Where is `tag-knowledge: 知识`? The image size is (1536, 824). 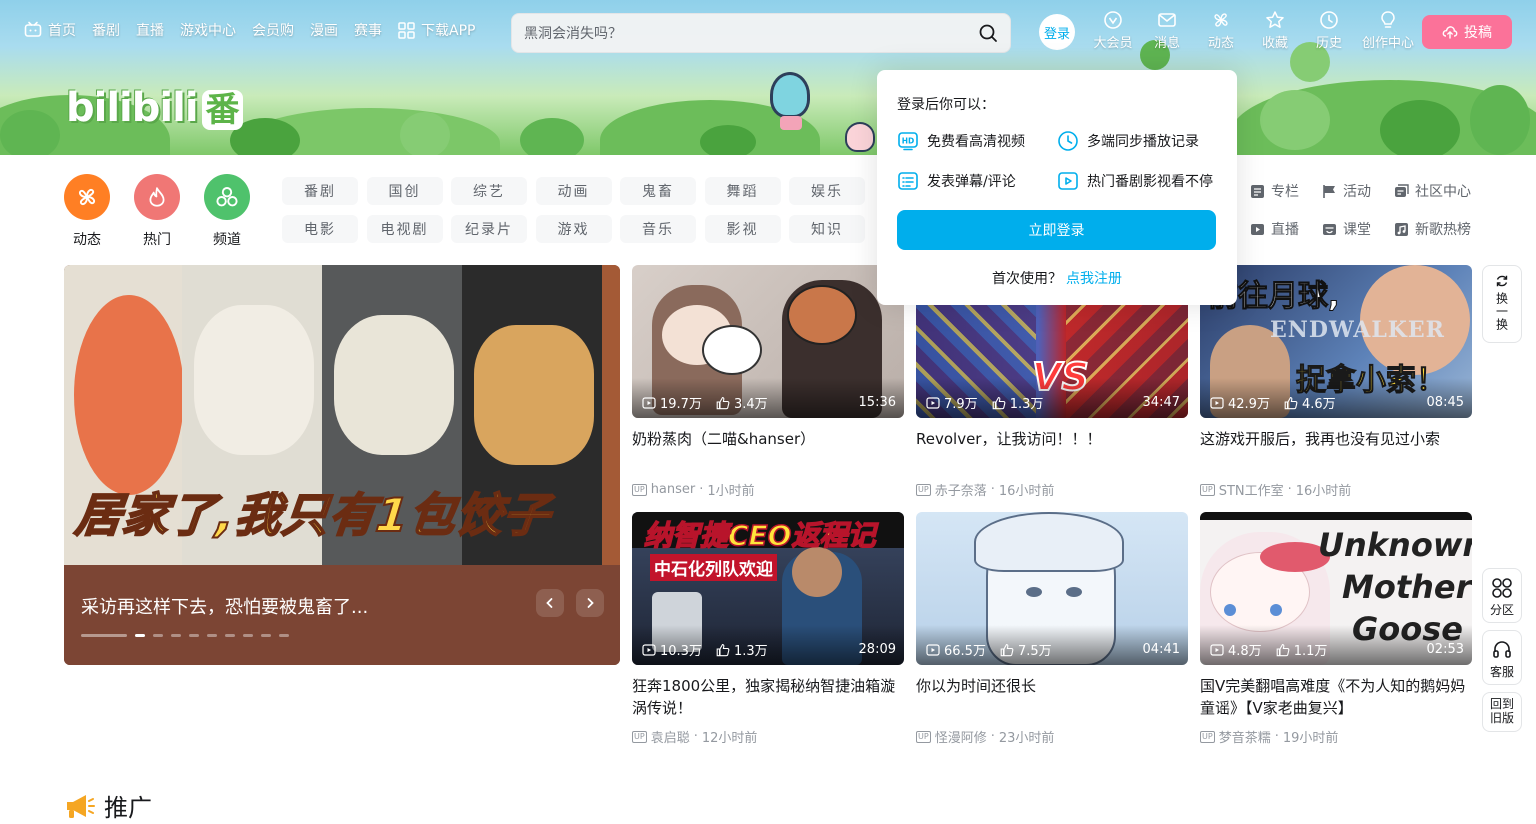 tag-knowledge: 知识 is located at coordinates (827, 229).